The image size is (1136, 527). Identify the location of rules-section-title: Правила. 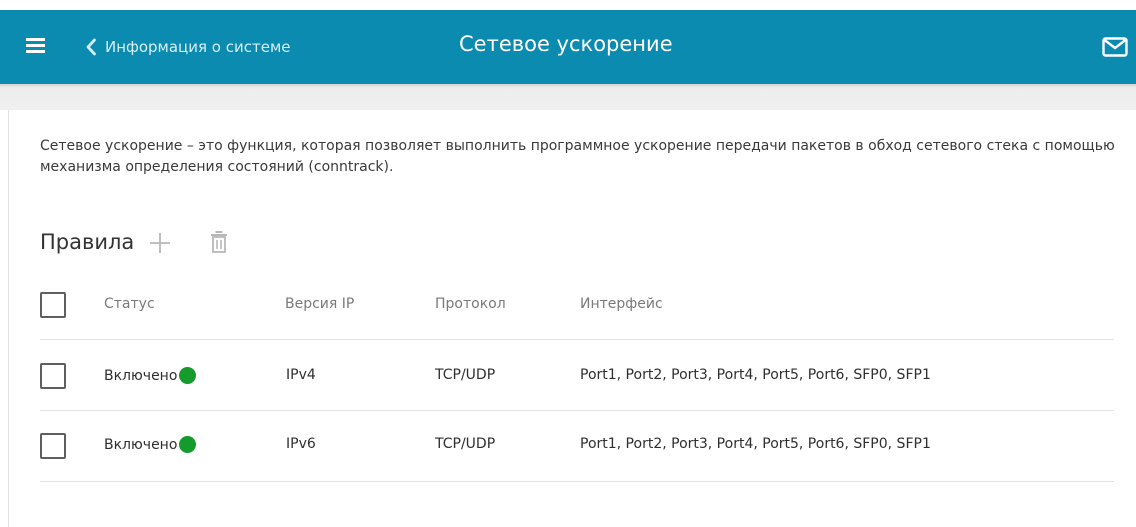
(87, 242).